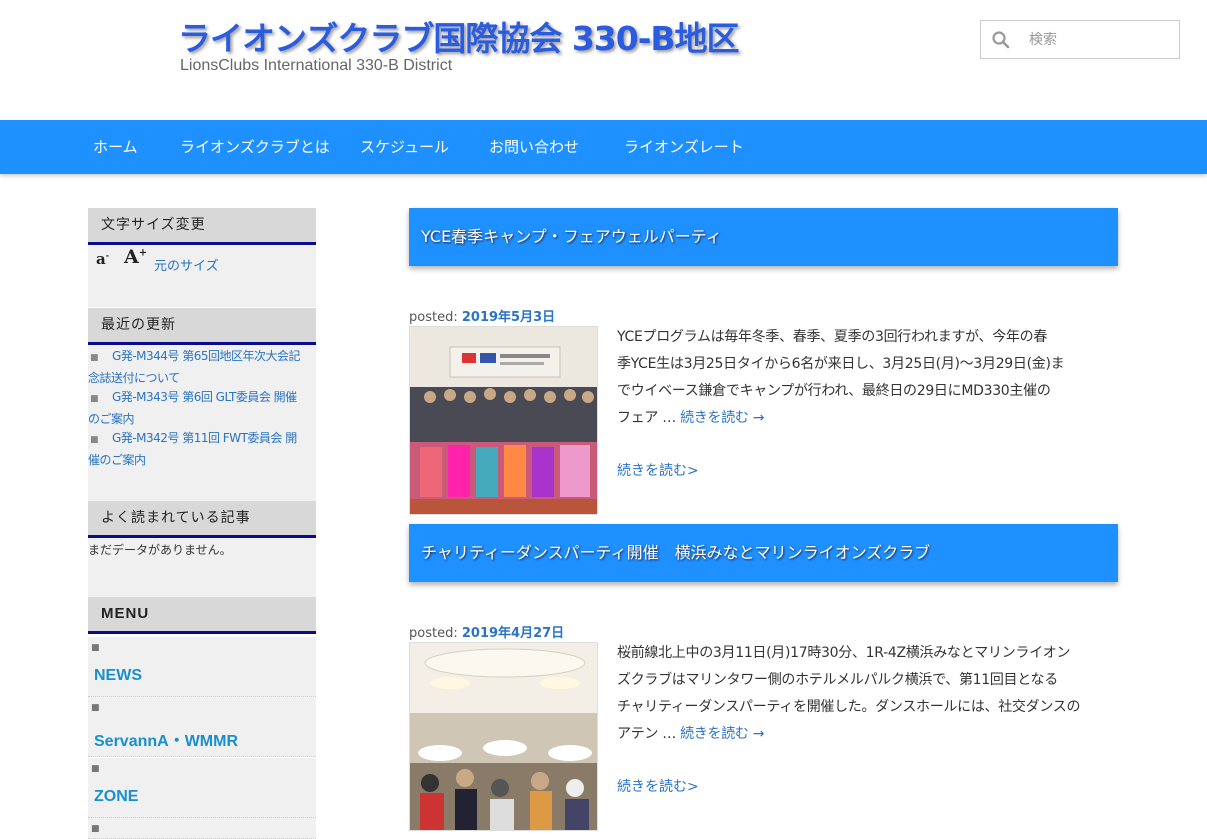 The height and width of the screenshot is (839, 1207). What do you see at coordinates (316, 65) in the screenshot?
I see `site-description: LionsClubs International 330-B District` at bounding box center [316, 65].